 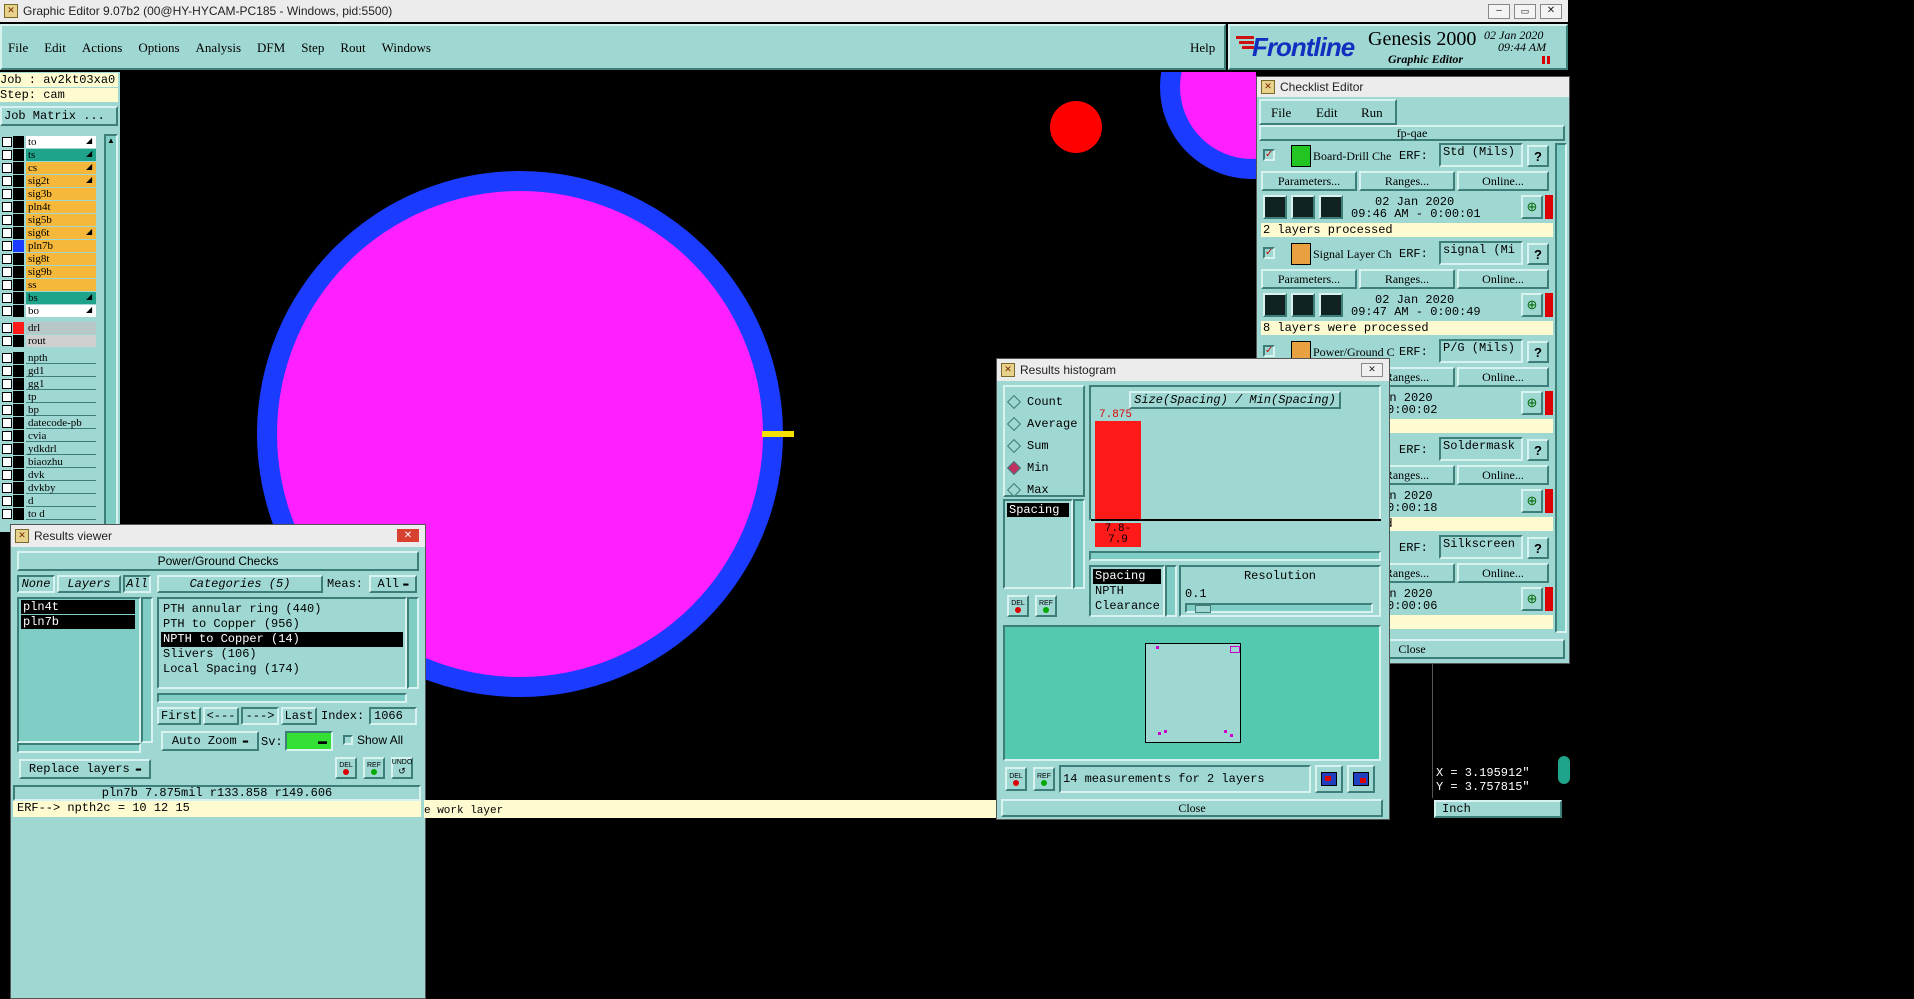 What do you see at coordinates (89, 584) in the screenshot?
I see `layers-button: Layers` at bounding box center [89, 584].